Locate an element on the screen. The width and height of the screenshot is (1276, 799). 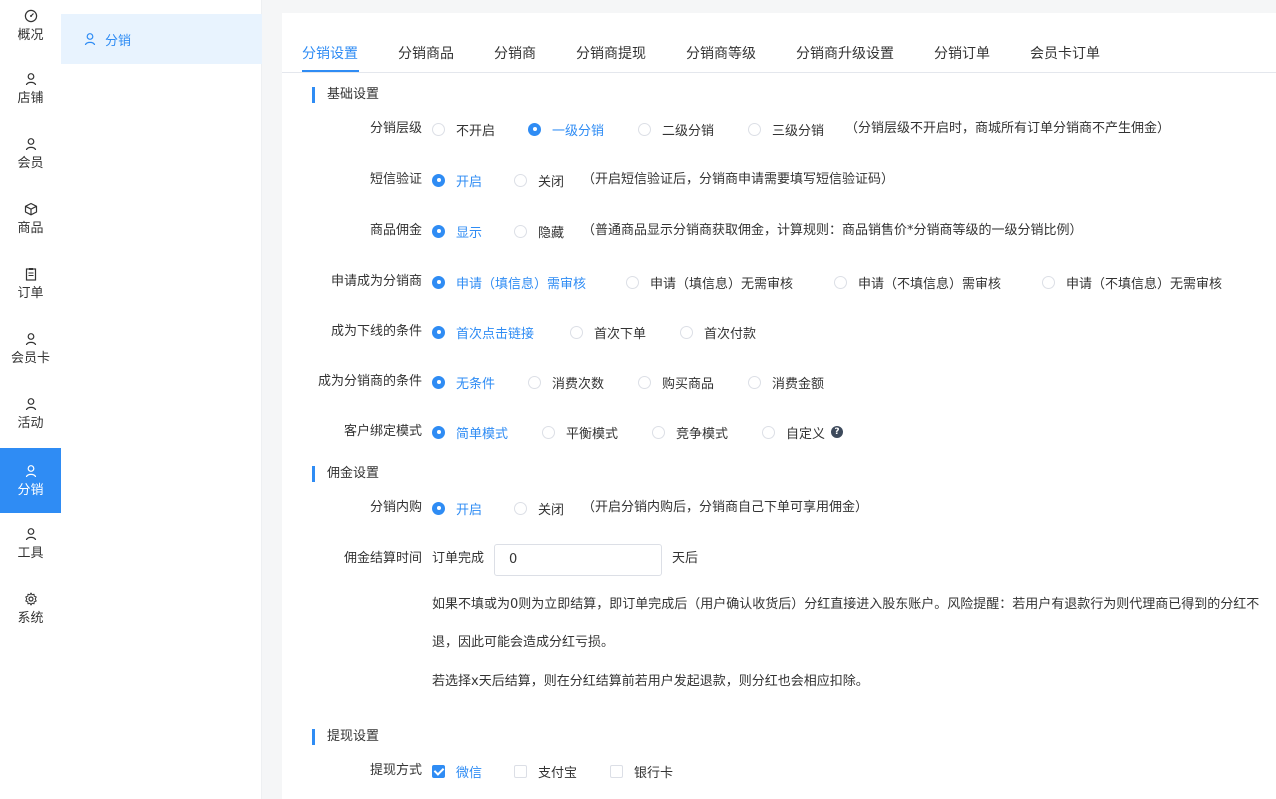
radio-downline-click: 首次点击链接 is located at coordinates (483, 332).